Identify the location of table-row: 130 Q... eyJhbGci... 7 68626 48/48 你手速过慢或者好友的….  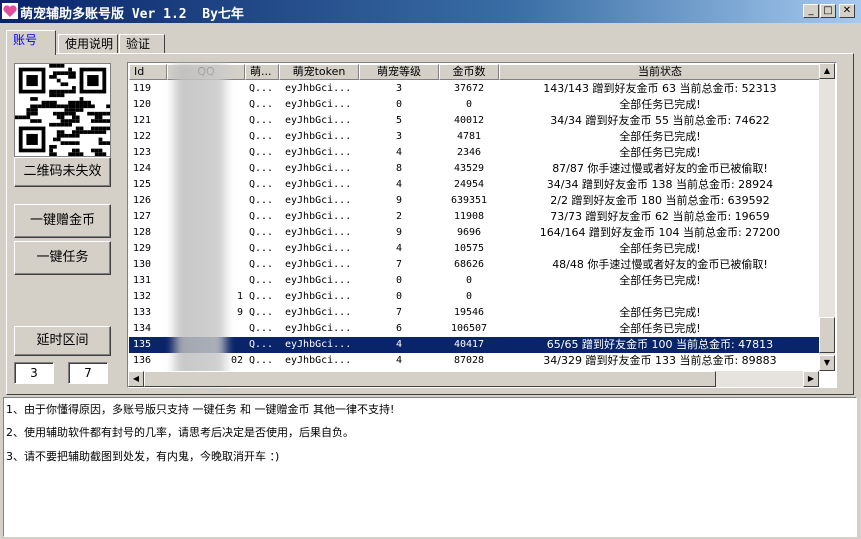
(475, 265).